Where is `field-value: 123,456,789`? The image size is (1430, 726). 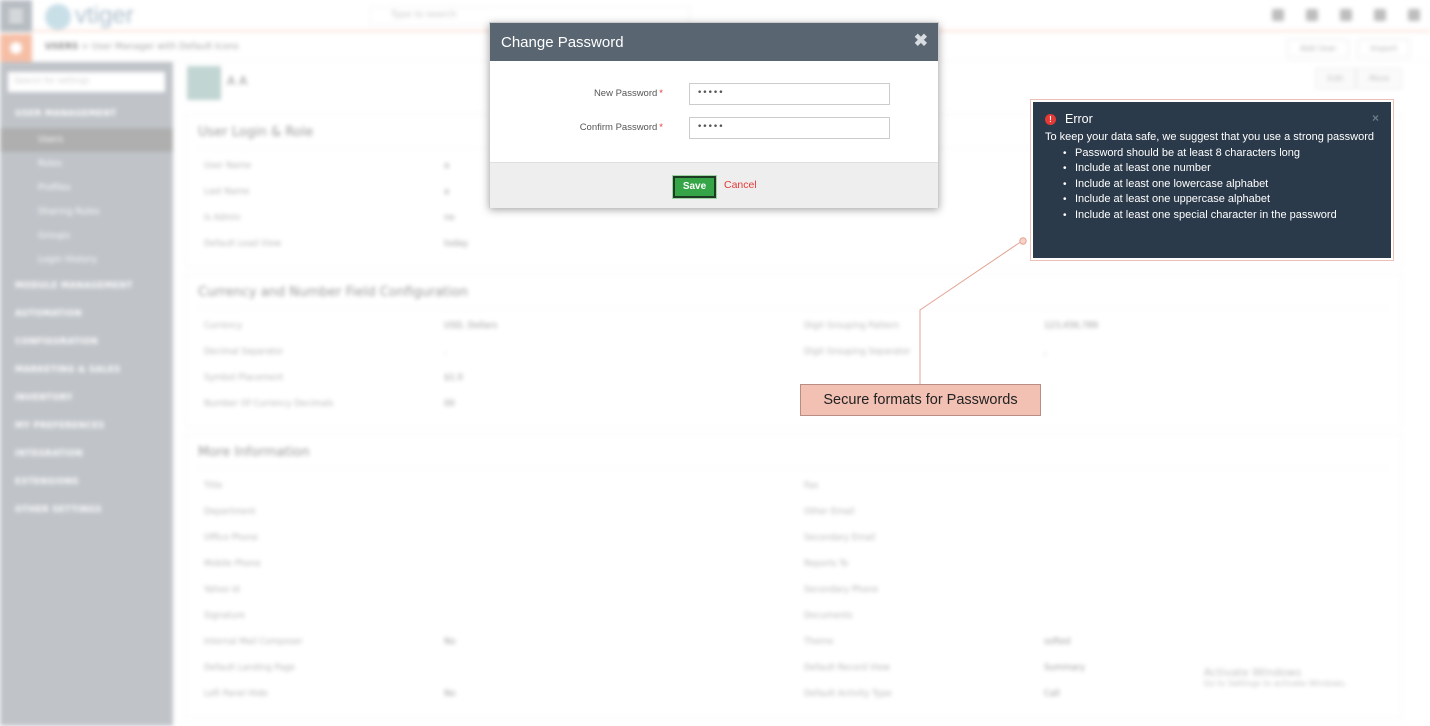
field-value: 123,456,789 is located at coordinates (1071, 326).